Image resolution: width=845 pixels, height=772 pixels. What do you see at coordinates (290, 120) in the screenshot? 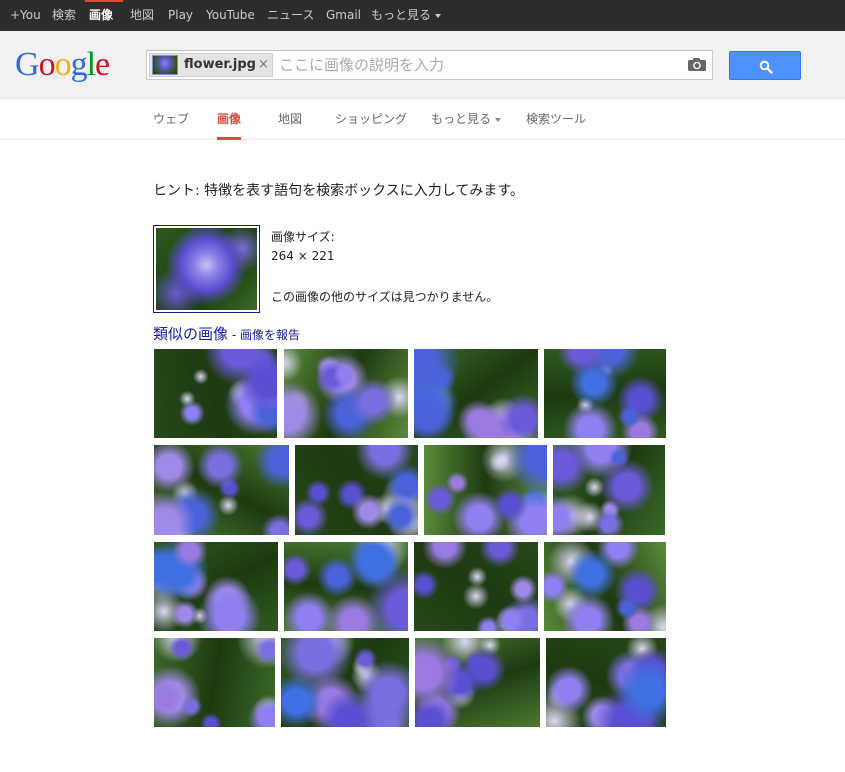
I see `tab-maps: 地図` at bounding box center [290, 120].